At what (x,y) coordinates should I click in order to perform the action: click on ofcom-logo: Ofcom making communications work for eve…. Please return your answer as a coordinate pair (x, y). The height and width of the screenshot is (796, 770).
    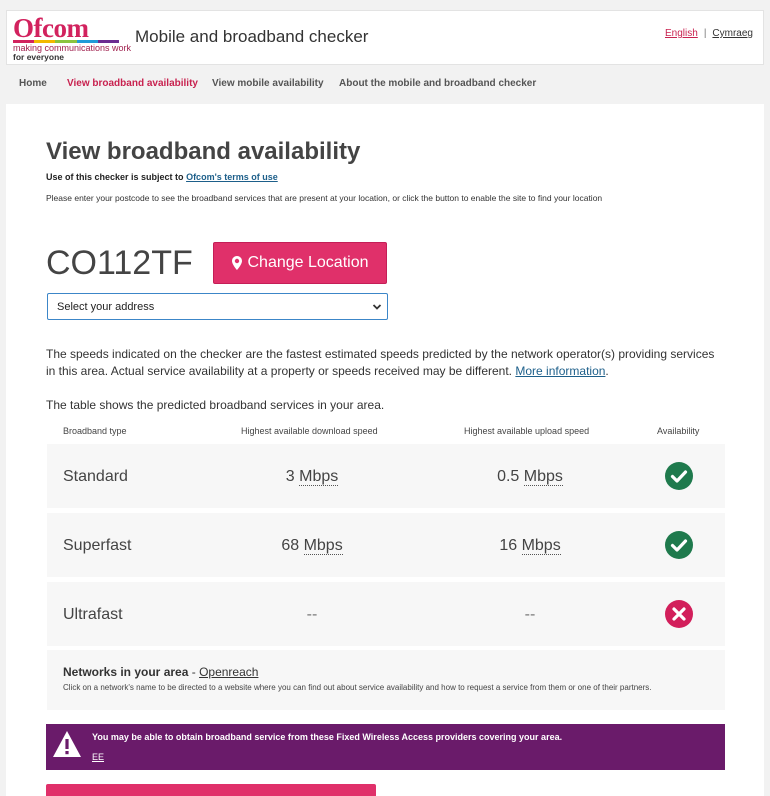
    Looking at the image, I should click on (72, 38).